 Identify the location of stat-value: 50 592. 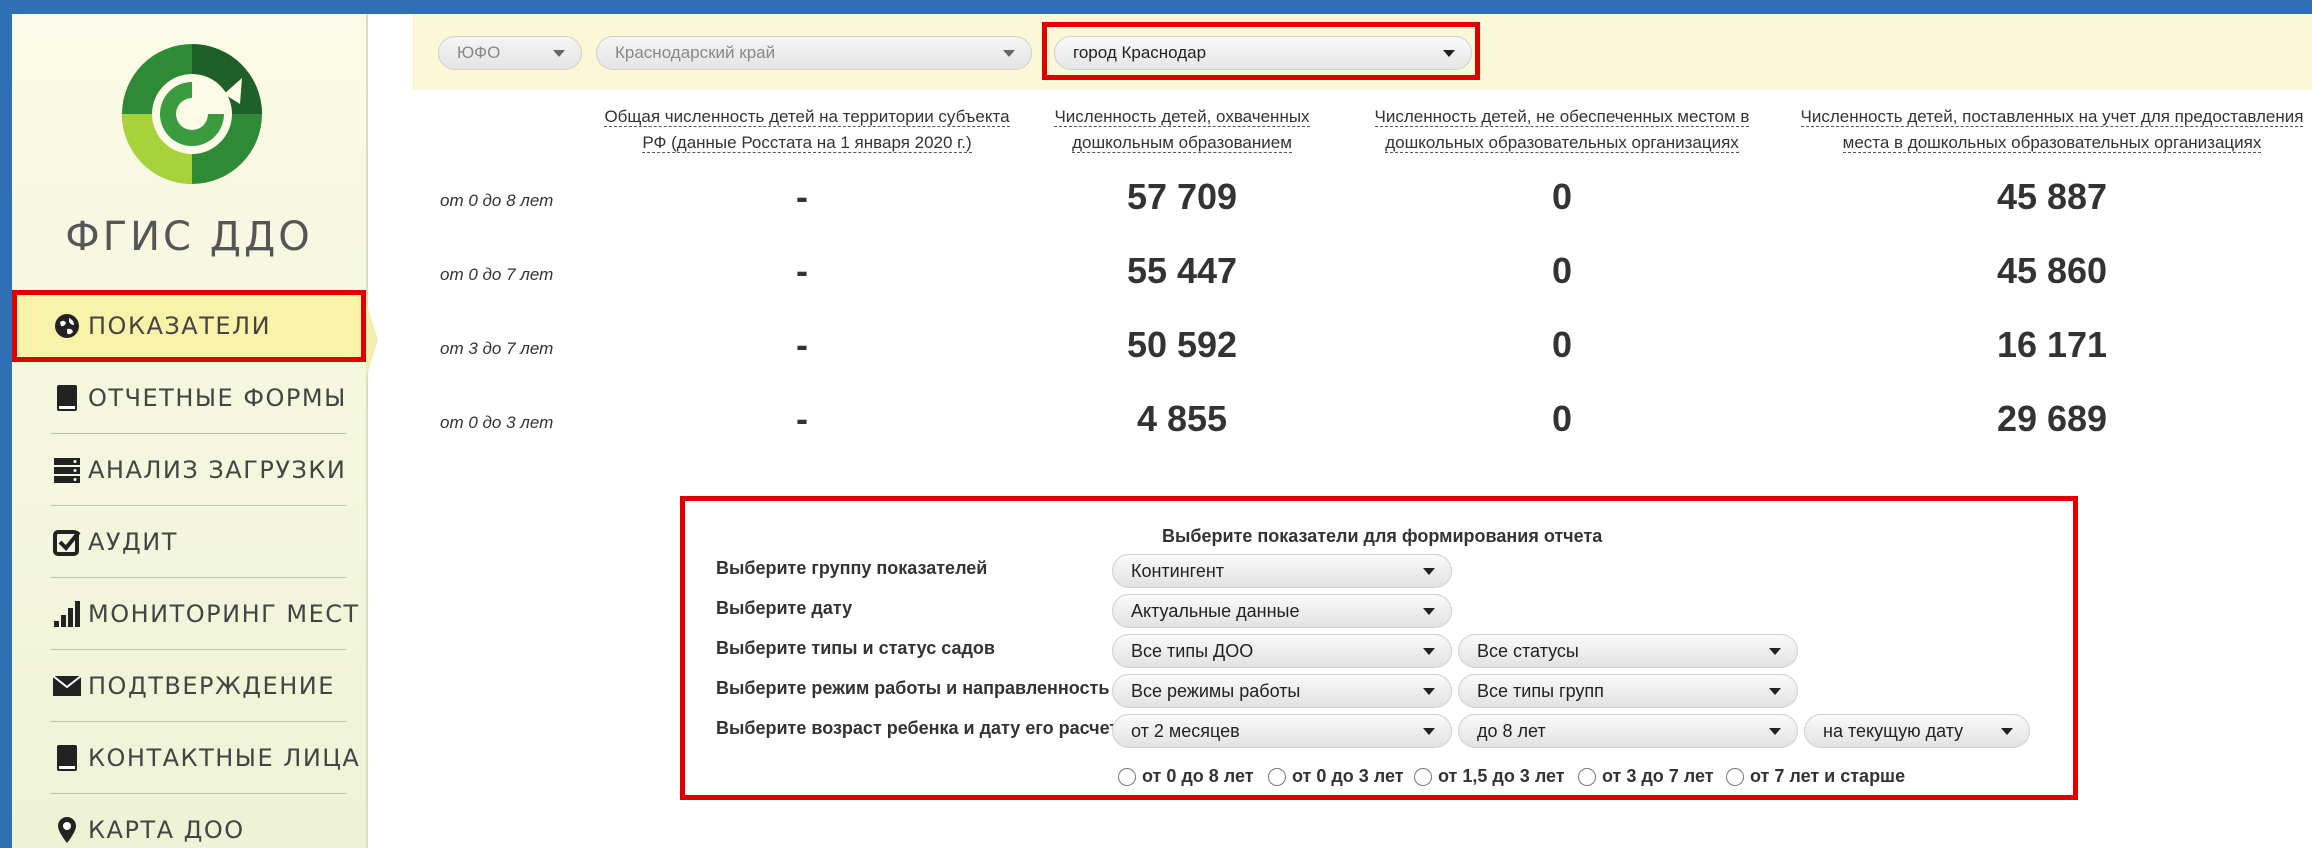
(1182, 344).